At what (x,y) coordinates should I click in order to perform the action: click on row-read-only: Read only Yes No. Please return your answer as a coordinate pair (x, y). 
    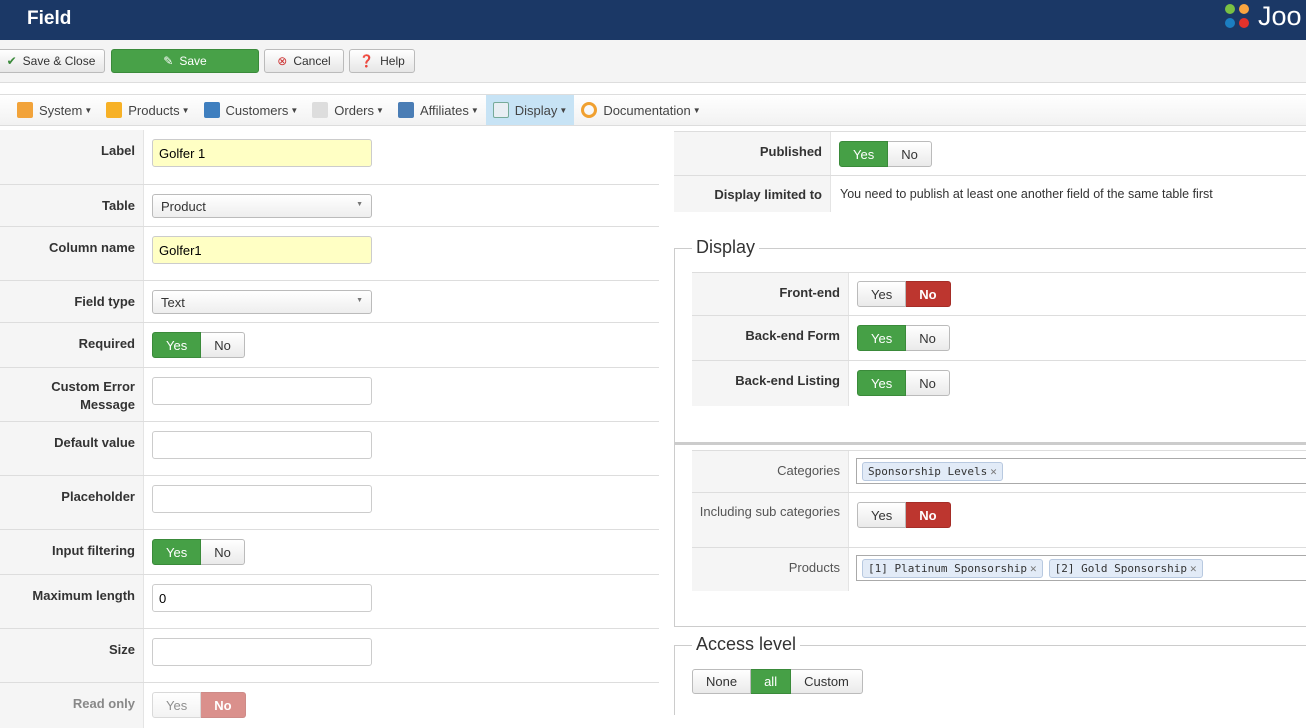
    Looking at the image, I should click on (329, 705).